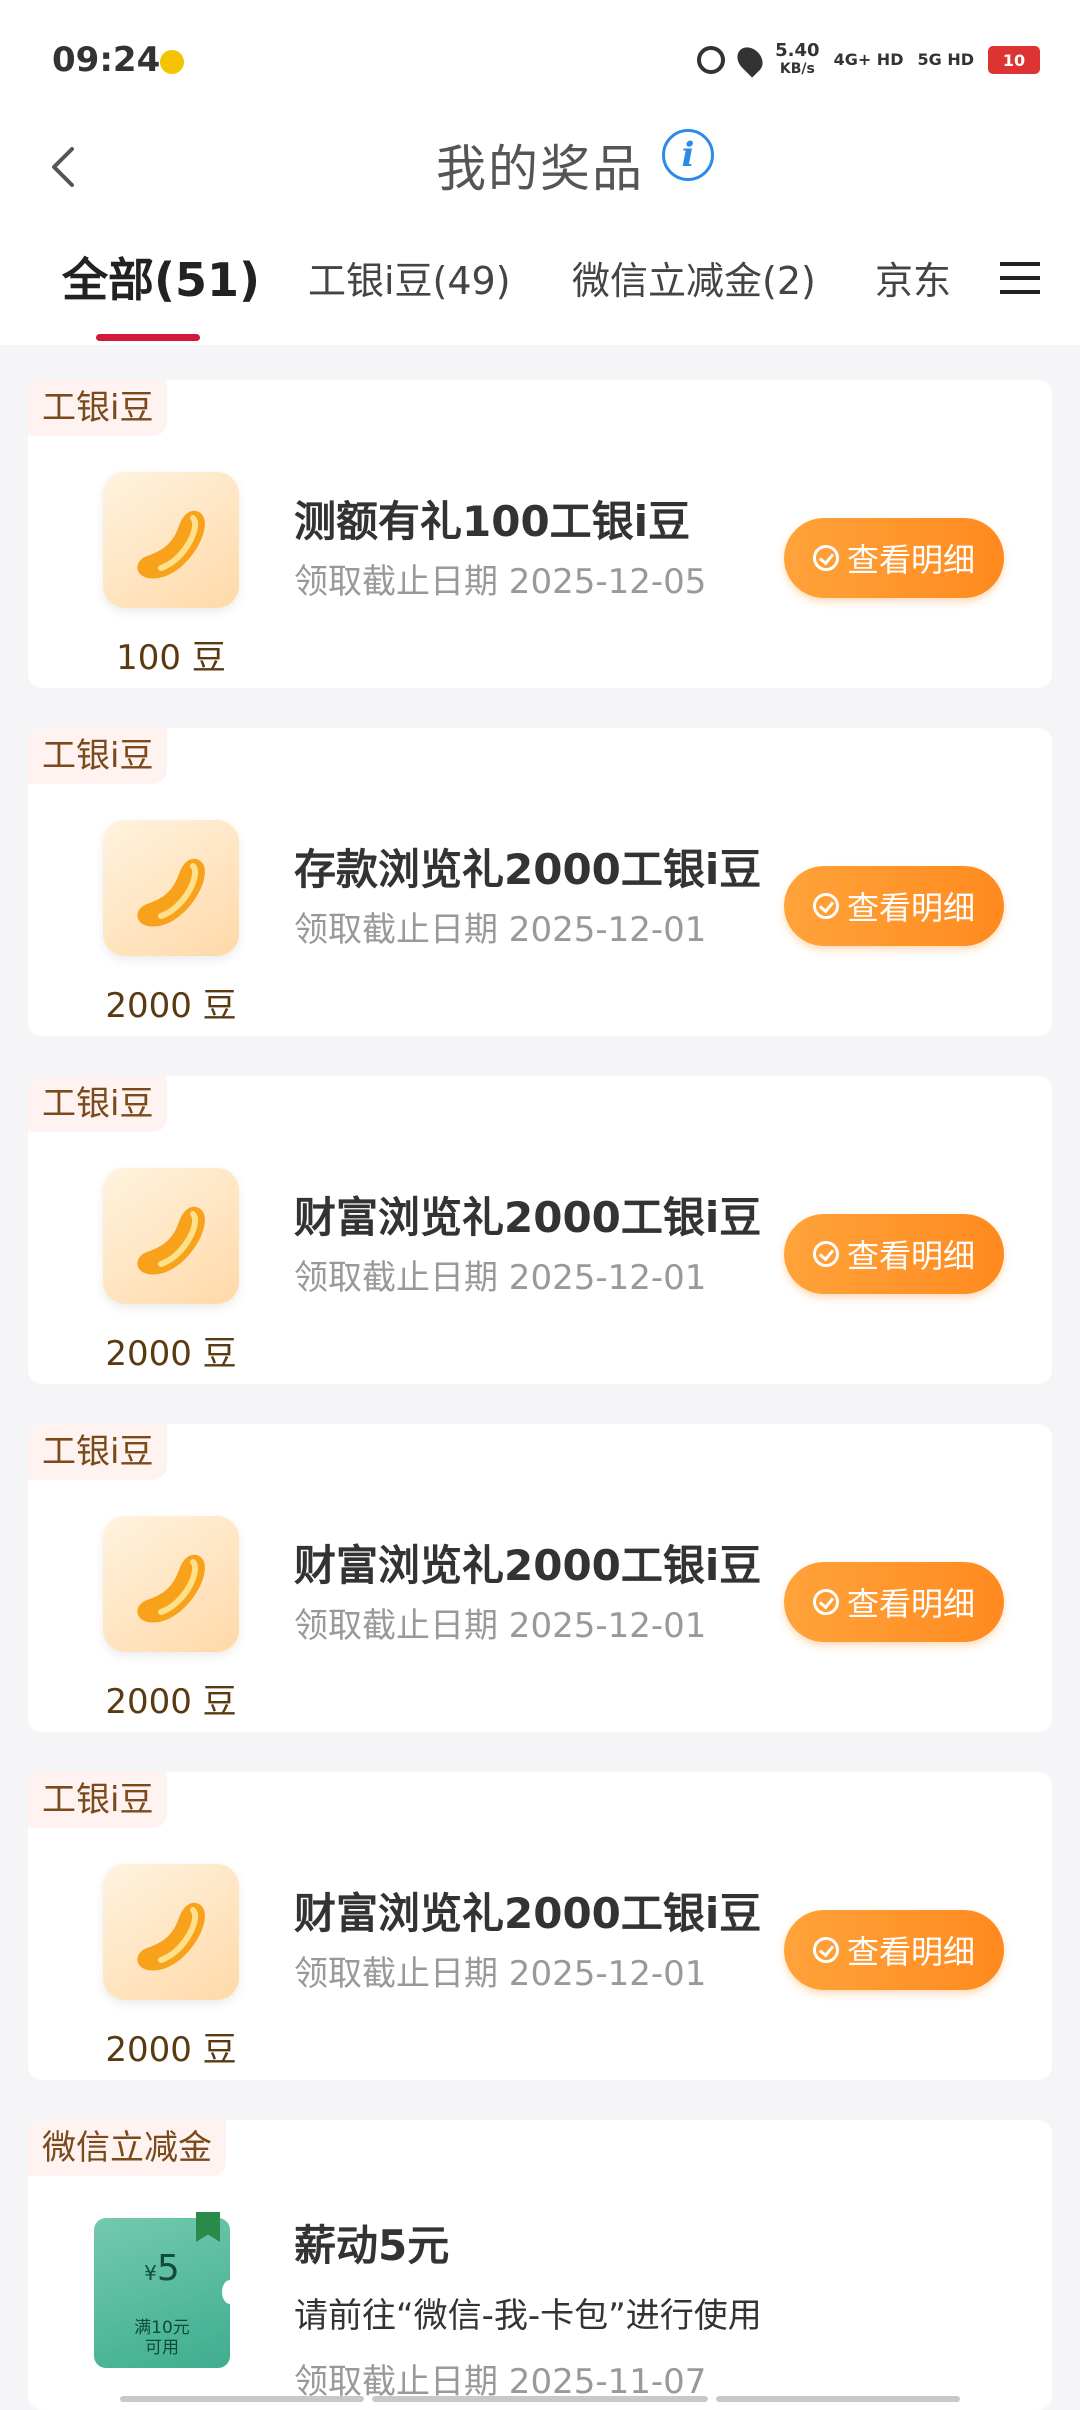  I want to click on coupon-condition-line2: 可用, so click(162, 2348).